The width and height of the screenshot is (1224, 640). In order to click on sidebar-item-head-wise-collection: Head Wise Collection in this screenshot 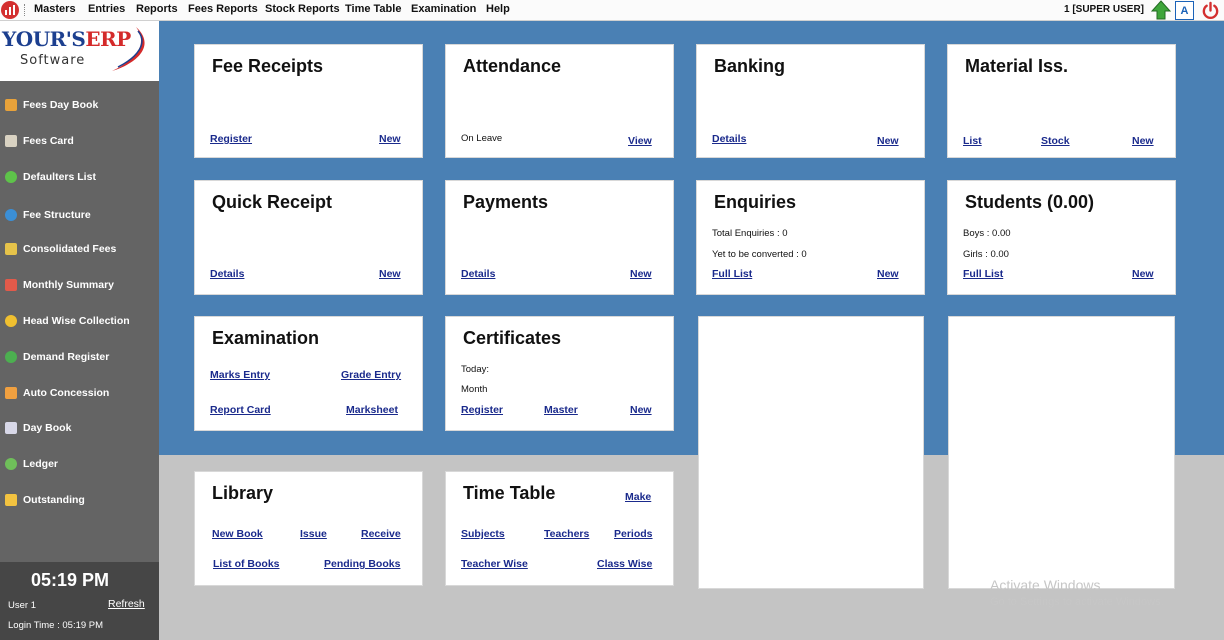, I will do `click(79, 322)`.